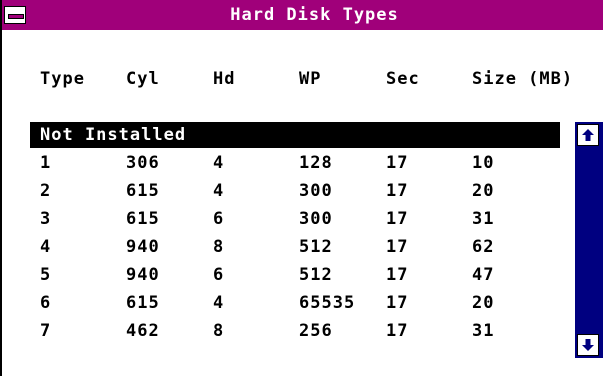  What do you see at coordinates (403, 79) in the screenshot?
I see `column-header-sec: Sec` at bounding box center [403, 79].